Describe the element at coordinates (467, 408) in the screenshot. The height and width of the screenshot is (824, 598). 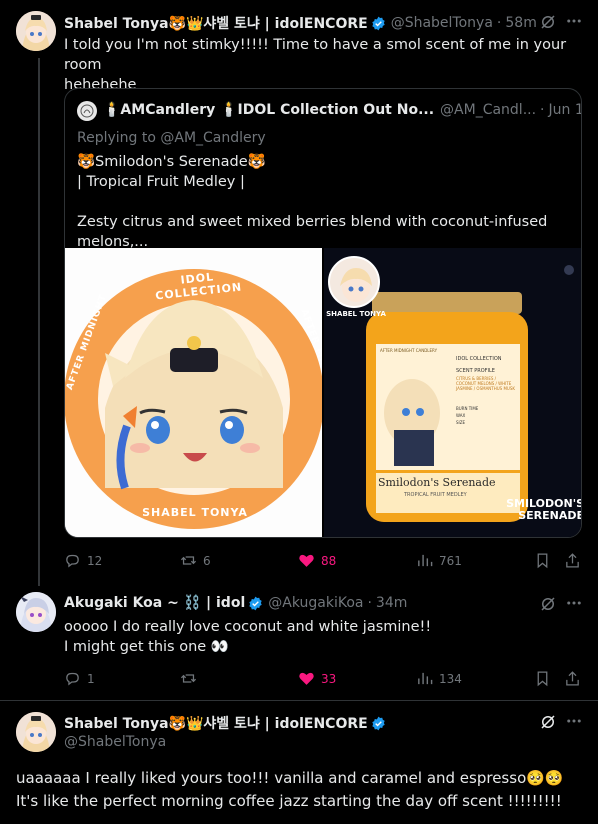
I see `jar-label-burn: BURN TIME` at that location.